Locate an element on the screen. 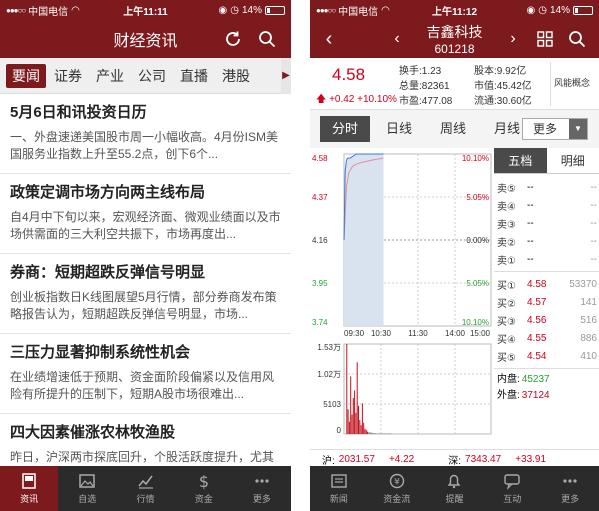  tab-live: 直播 is located at coordinates (194, 76).